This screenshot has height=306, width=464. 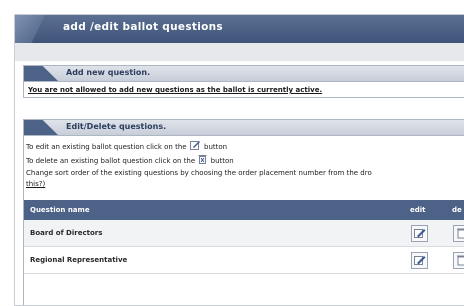 I want to click on edit-delete-title: Edit/Delete questions., so click(x=116, y=126).